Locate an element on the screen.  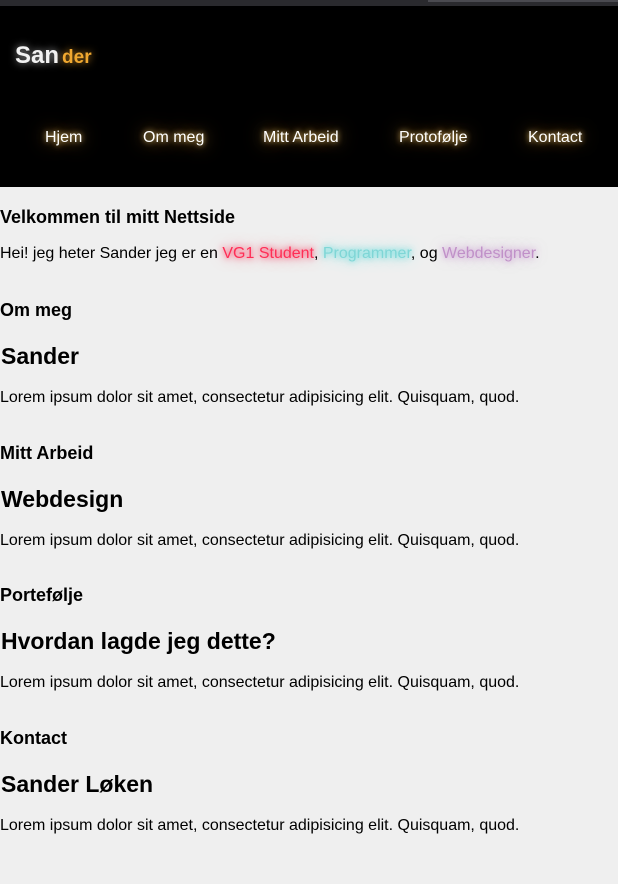
highlight-programmer: Programmer is located at coordinates (366, 253).